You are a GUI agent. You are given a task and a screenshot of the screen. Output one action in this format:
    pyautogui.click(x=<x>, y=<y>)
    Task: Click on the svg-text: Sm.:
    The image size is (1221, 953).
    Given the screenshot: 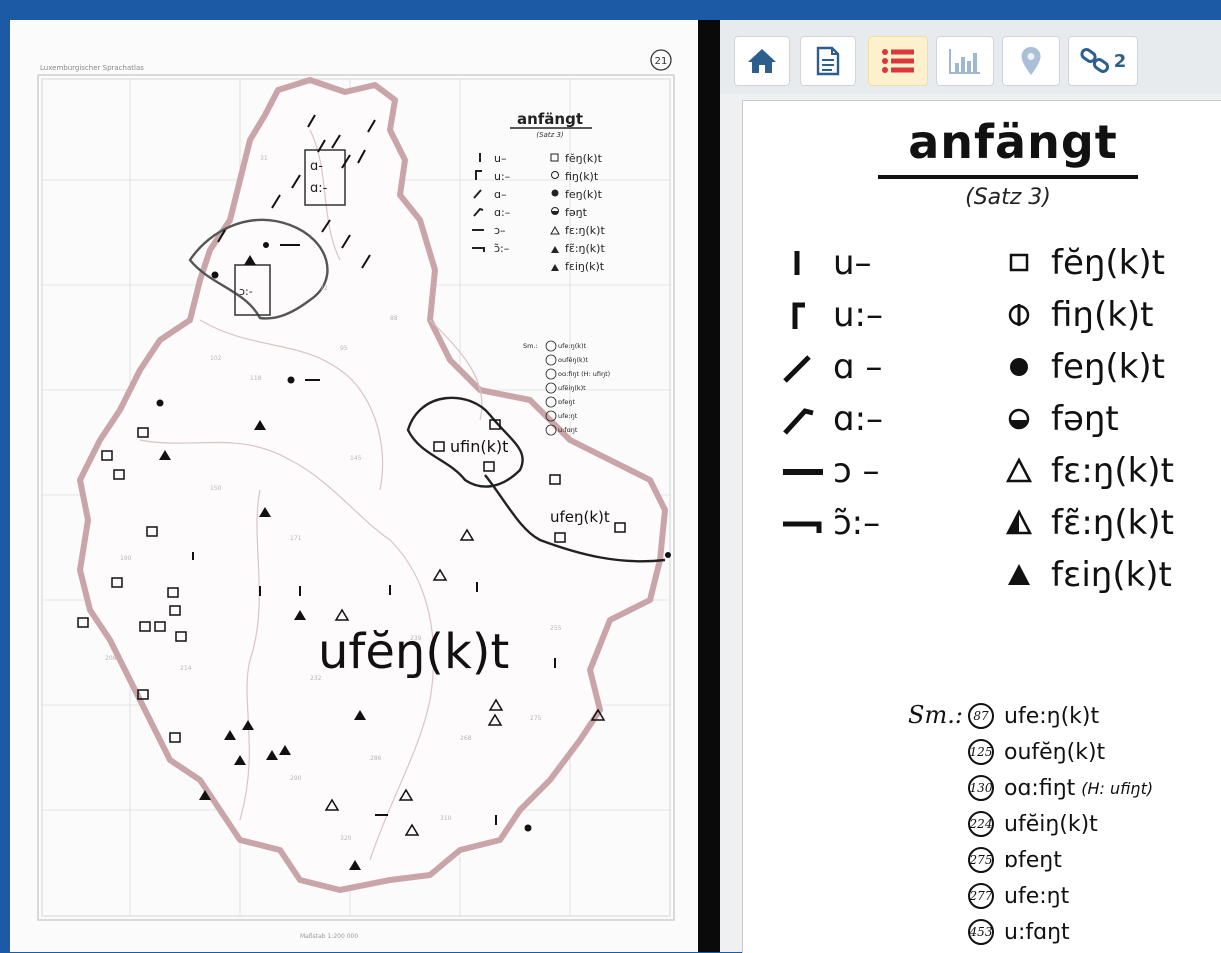 What is the action you would take?
    pyautogui.click(x=530, y=346)
    